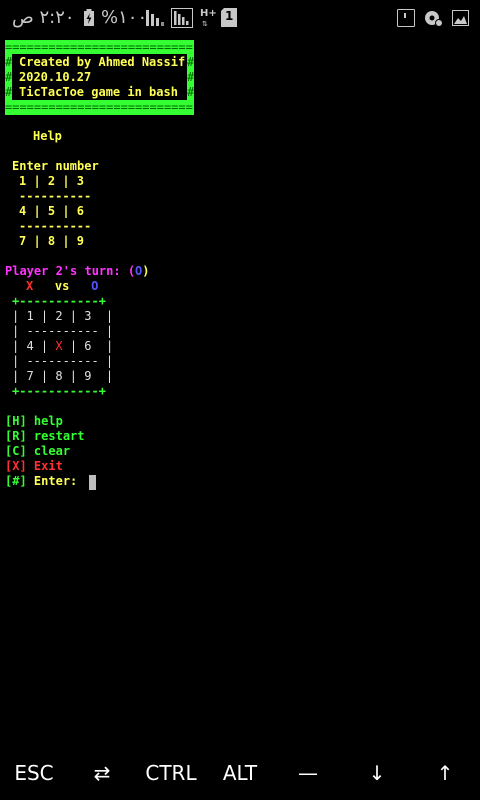 This screenshot has height=800, width=480. Describe the element at coordinates (445, 773) in the screenshot. I see `up-arrow-key: ↑` at that location.